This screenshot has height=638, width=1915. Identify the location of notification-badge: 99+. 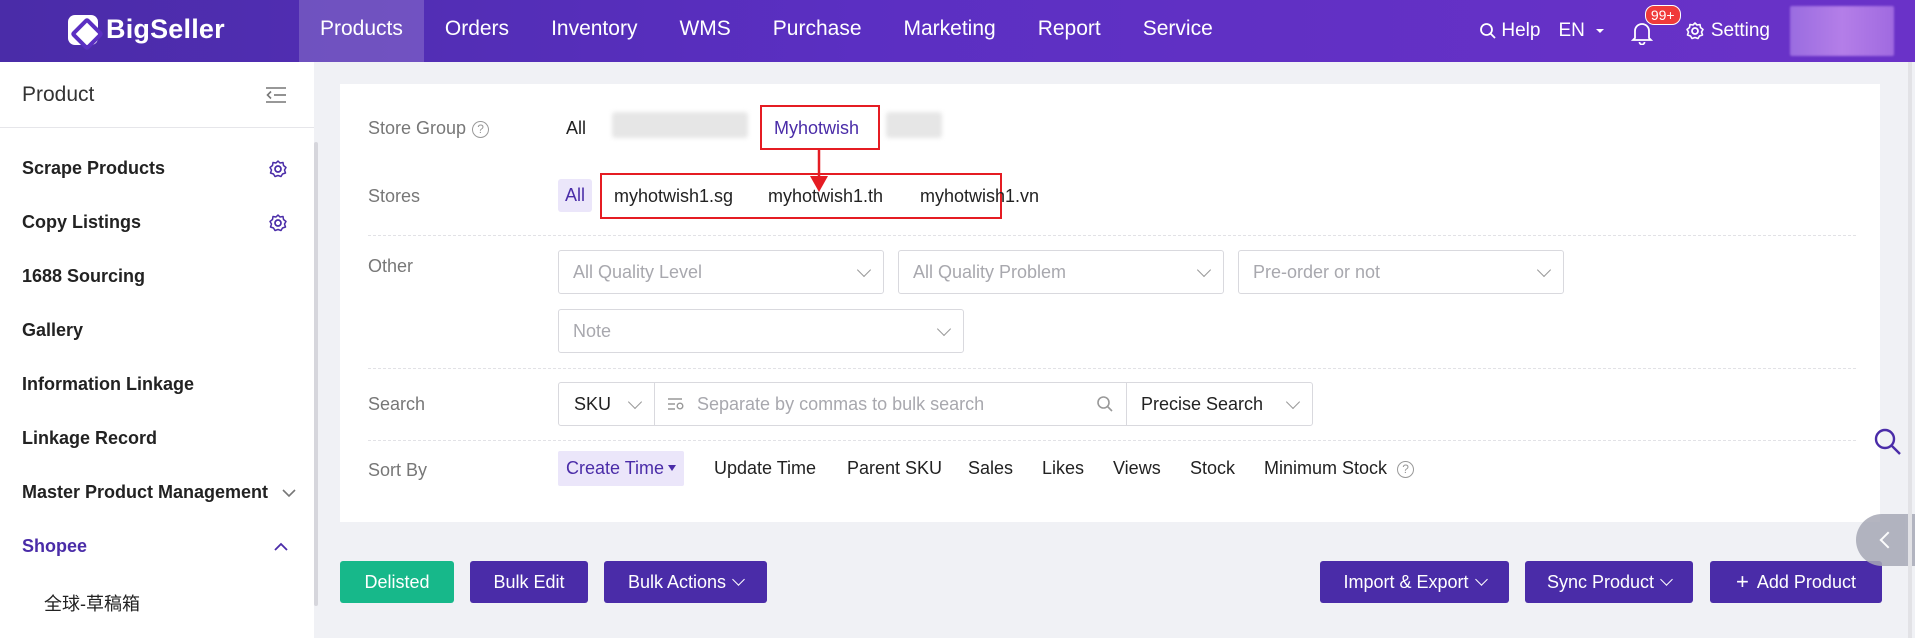
(1662, 15).